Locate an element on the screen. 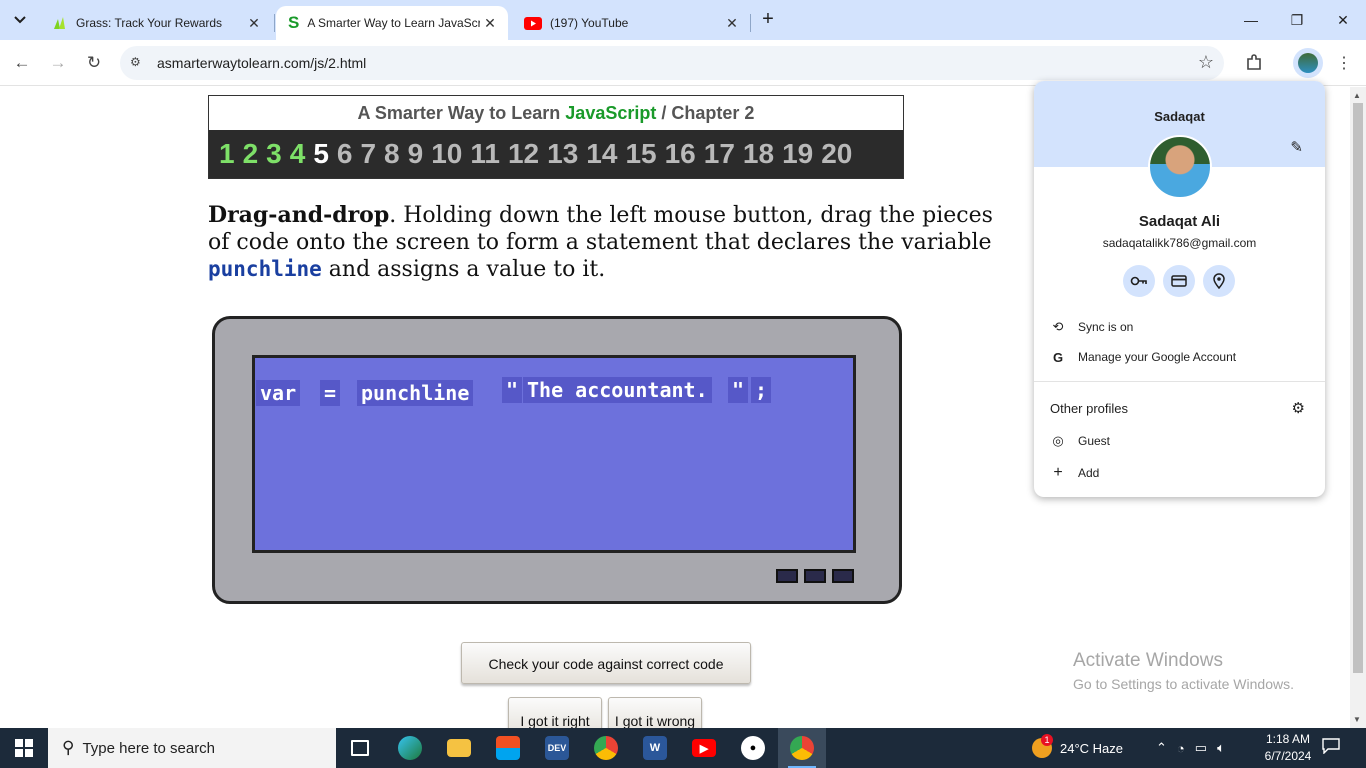 Image resolution: width=1366 pixels, height=768 pixels. addresses-pin-icon is located at coordinates (1219, 281).